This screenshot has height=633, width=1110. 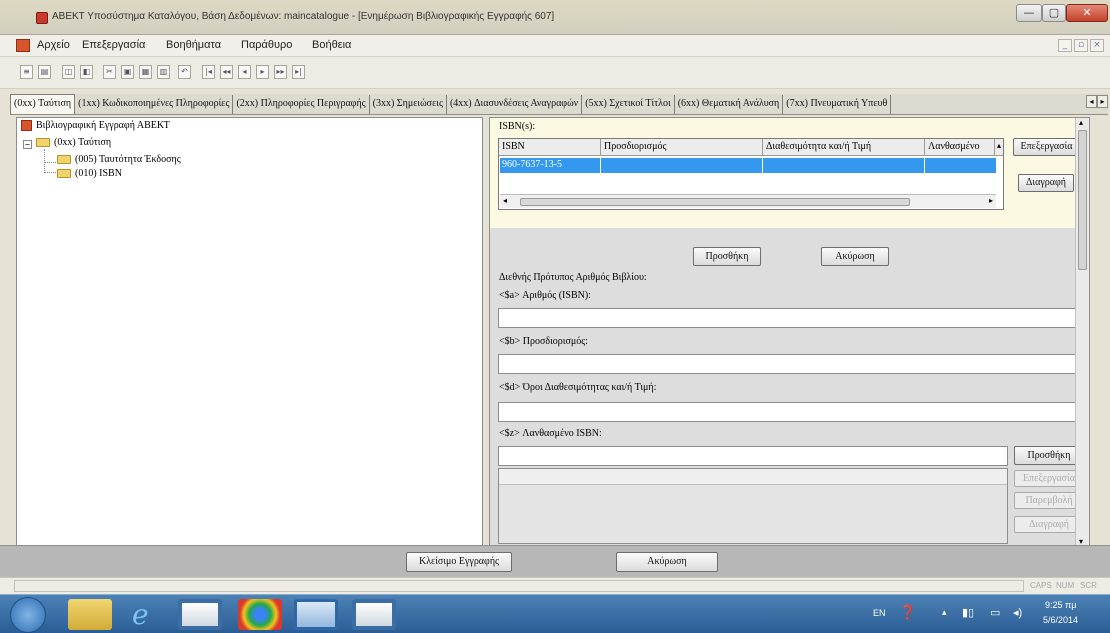 I want to click on rewind-icon: ◂◂, so click(x=226, y=72).